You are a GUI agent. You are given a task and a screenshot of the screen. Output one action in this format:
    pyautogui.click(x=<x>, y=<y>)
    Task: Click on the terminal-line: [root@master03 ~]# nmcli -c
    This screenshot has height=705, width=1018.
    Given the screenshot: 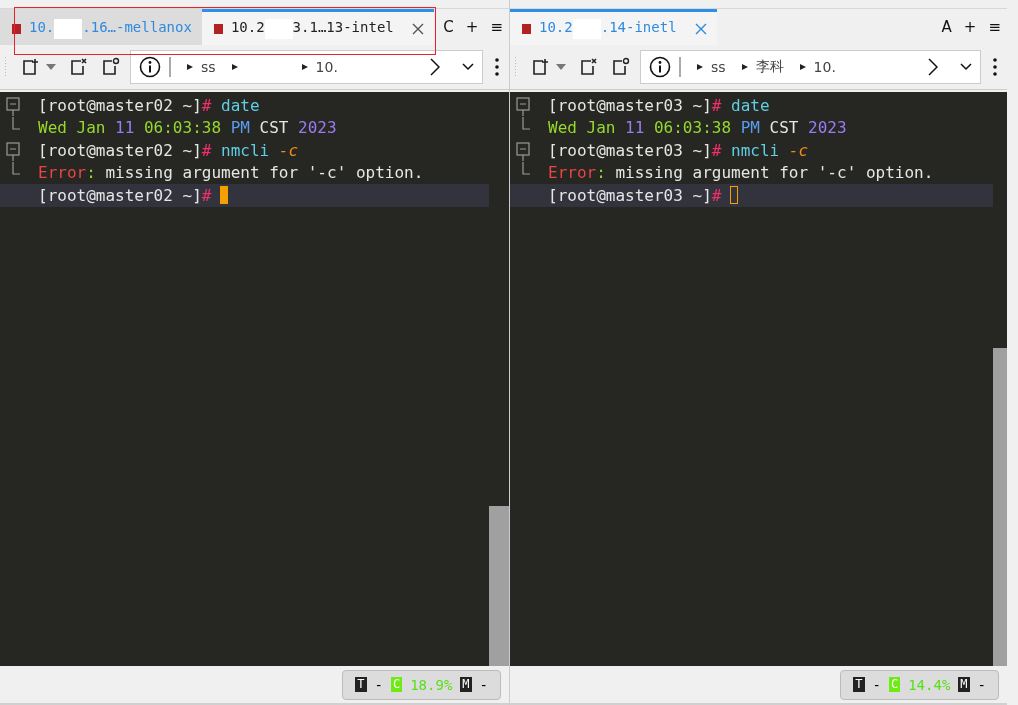 What is the action you would take?
    pyautogui.click(x=678, y=150)
    